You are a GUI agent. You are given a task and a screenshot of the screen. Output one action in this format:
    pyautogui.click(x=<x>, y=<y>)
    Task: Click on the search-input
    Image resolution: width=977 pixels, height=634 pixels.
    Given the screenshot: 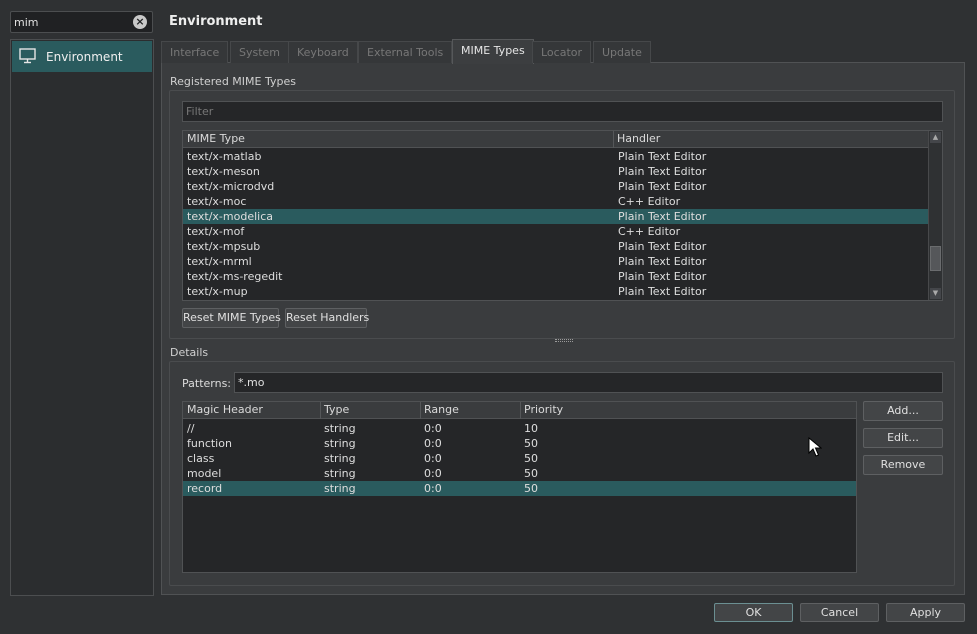 What is the action you would take?
    pyautogui.click(x=71, y=22)
    